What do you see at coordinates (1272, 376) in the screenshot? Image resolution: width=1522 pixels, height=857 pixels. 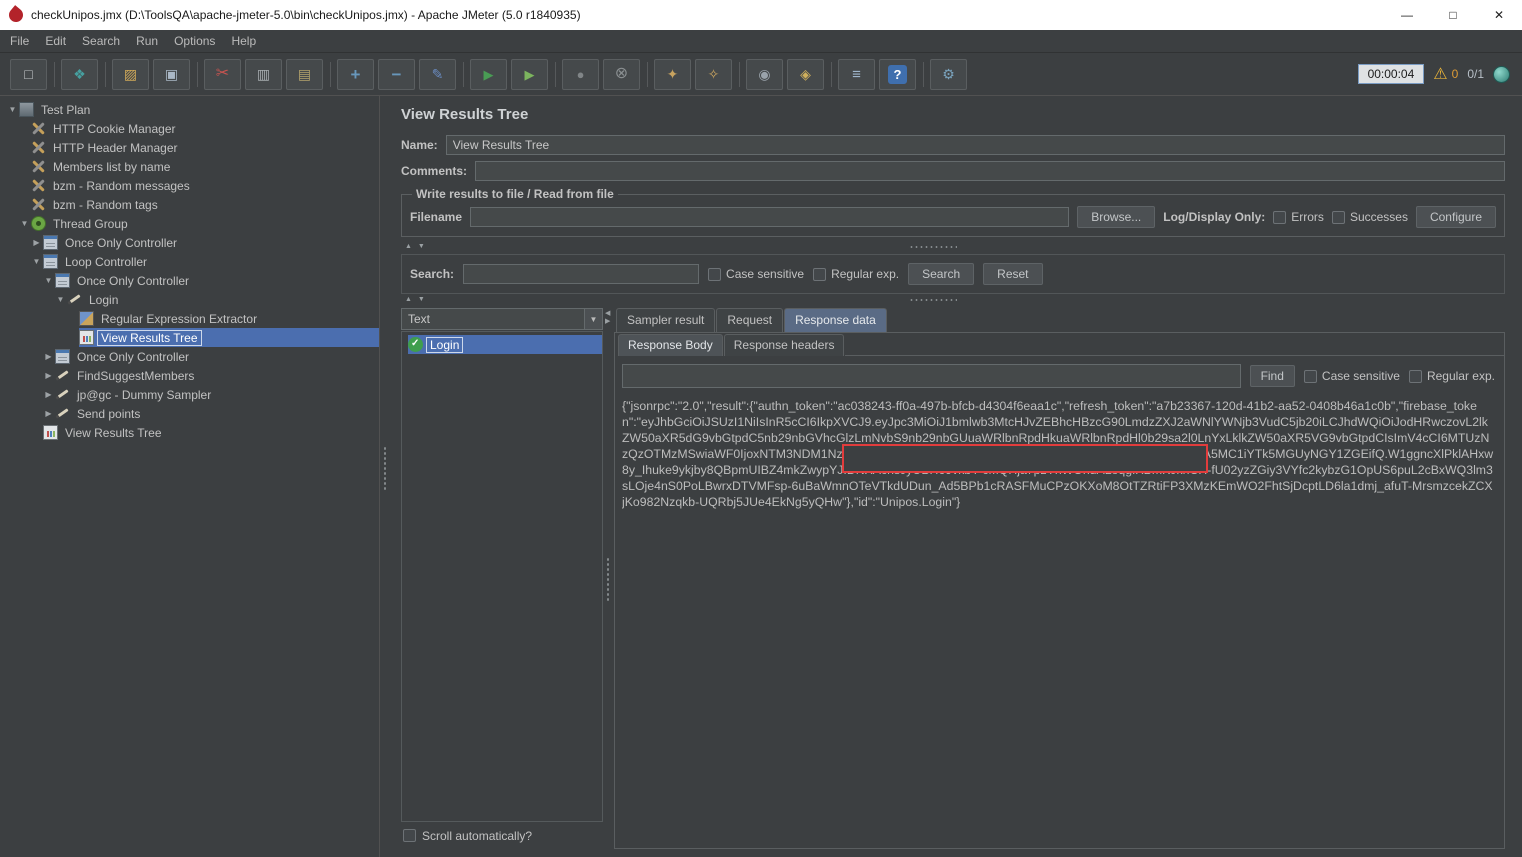 I see `find-button: Find` at bounding box center [1272, 376].